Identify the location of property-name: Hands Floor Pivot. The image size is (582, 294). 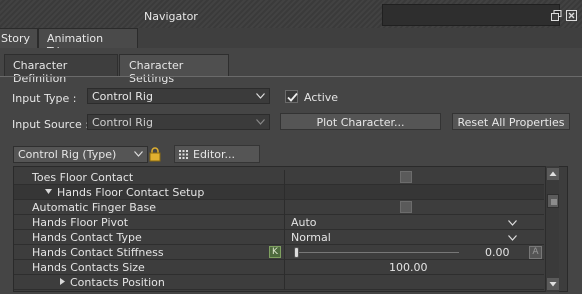
(80, 222).